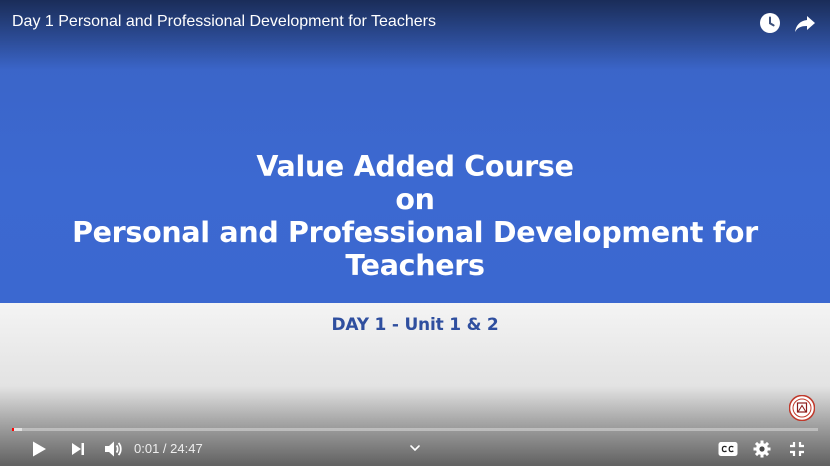  What do you see at coordinates (797, 449) in the screenshot?
I see `exit-fullscreen-icon` at bounding box center [797, 449].